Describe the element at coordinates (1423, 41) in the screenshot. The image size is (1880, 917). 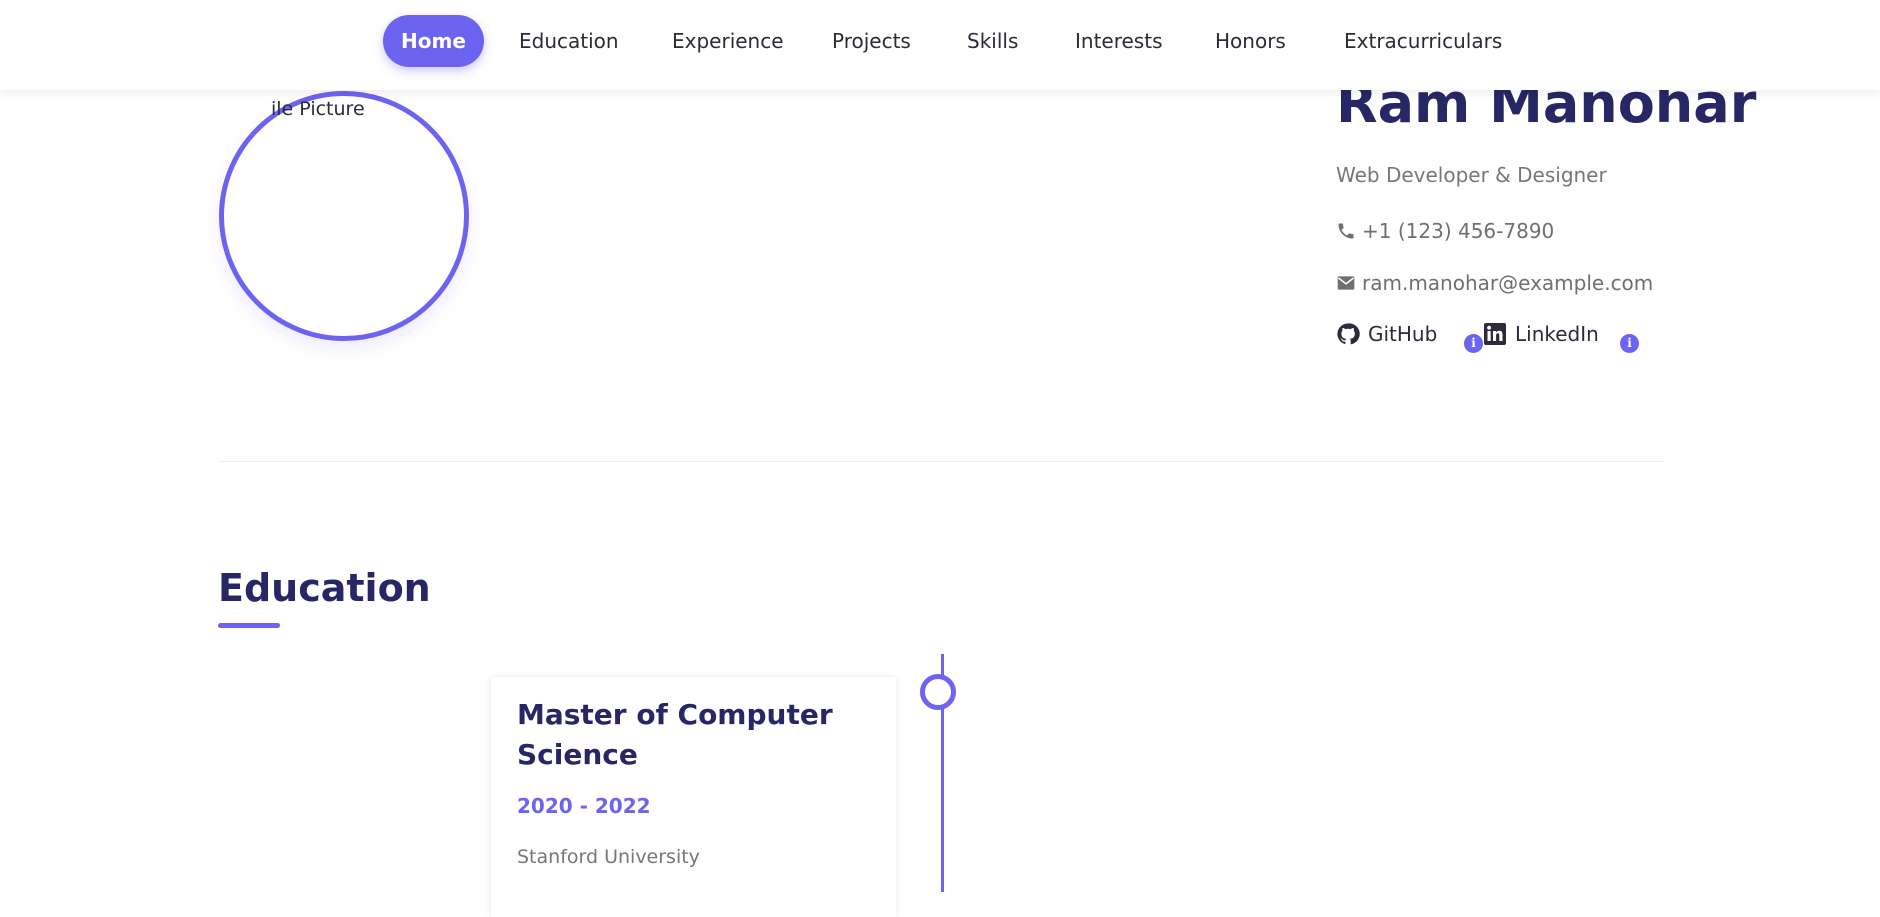
I see `nav-item-extracurriculars: Extracurriculars` at that location.